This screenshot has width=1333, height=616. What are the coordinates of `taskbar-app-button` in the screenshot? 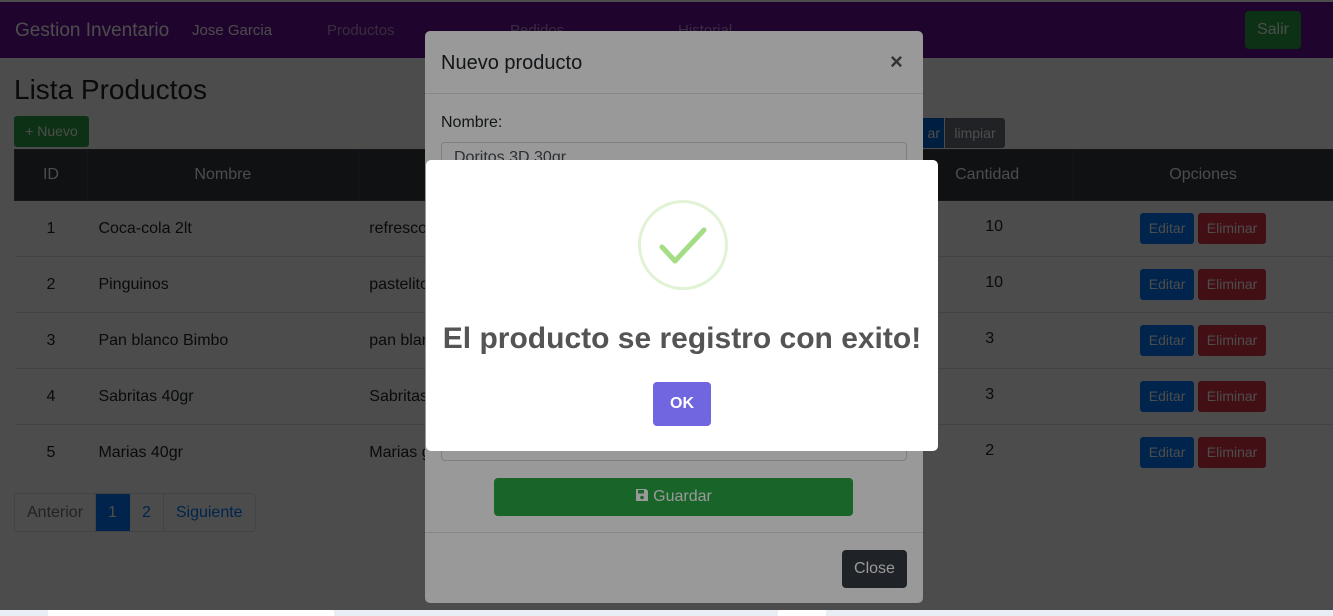 It's located at (802, 613).